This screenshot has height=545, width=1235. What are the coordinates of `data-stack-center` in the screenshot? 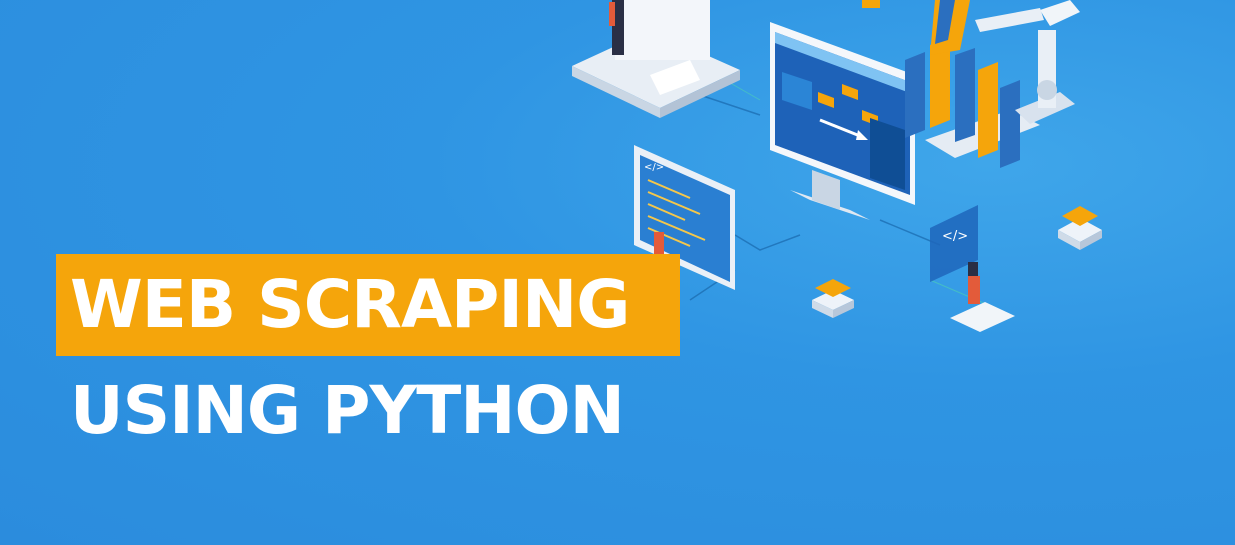 It's located at (833, 298).